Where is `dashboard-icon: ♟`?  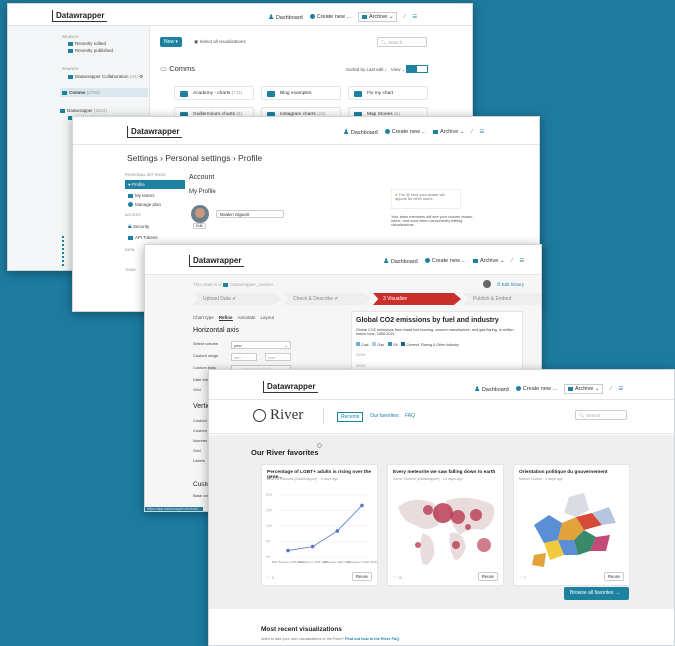 dashboard-icon: ♟ is located at coordinates (477, 389).